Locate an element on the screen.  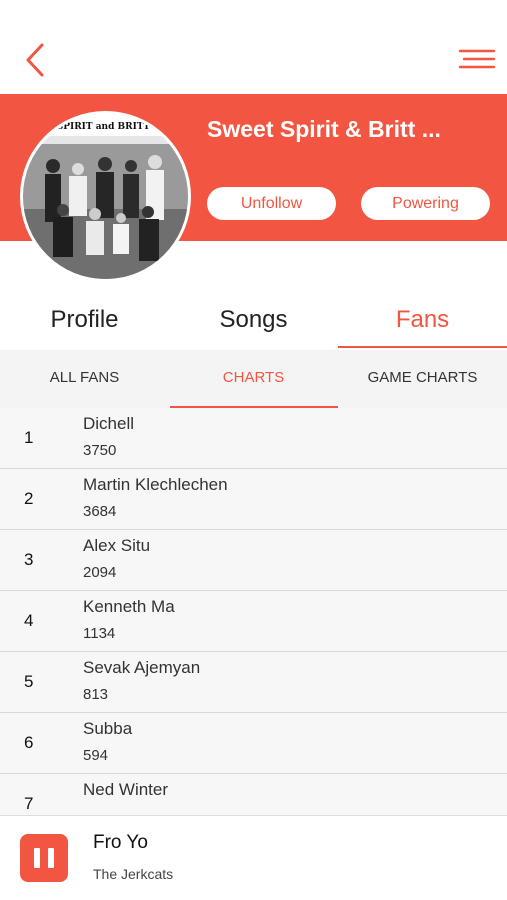
artist-avatar: SWEET SPIRIT and BRITT DANIEL is located at coordinates (105, 196).